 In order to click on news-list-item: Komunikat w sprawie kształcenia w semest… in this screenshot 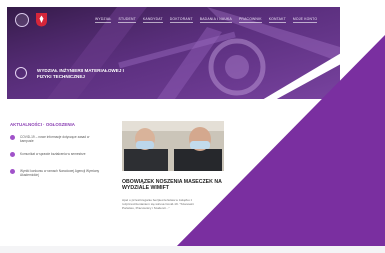, I will do `click(56, 154)`.